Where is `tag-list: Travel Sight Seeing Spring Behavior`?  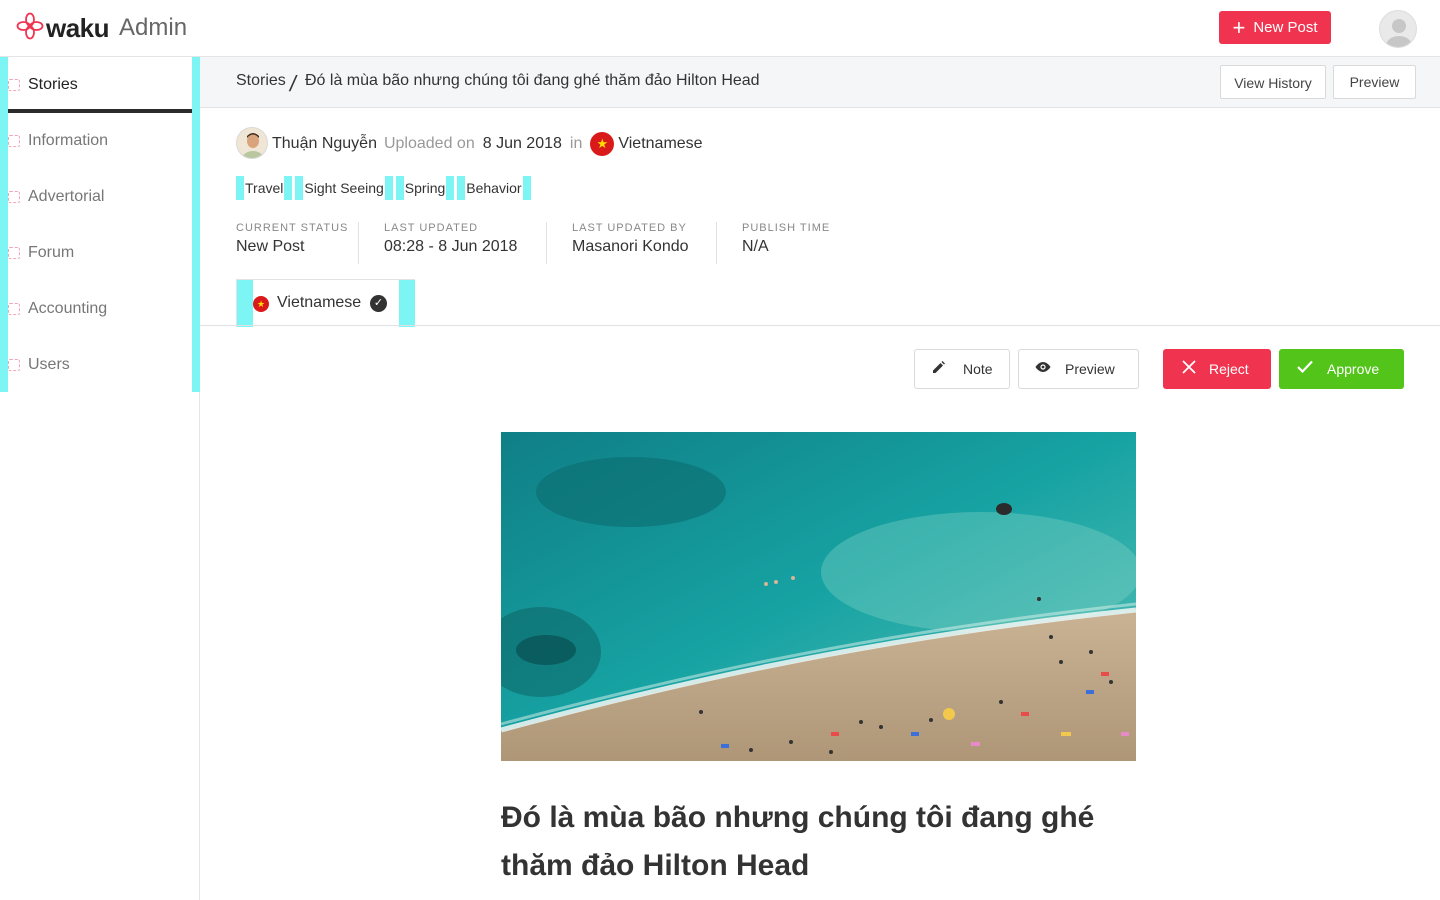
tag-list: Travel Sight Seeing Spring Behavior is located at coordinates (385, 188).